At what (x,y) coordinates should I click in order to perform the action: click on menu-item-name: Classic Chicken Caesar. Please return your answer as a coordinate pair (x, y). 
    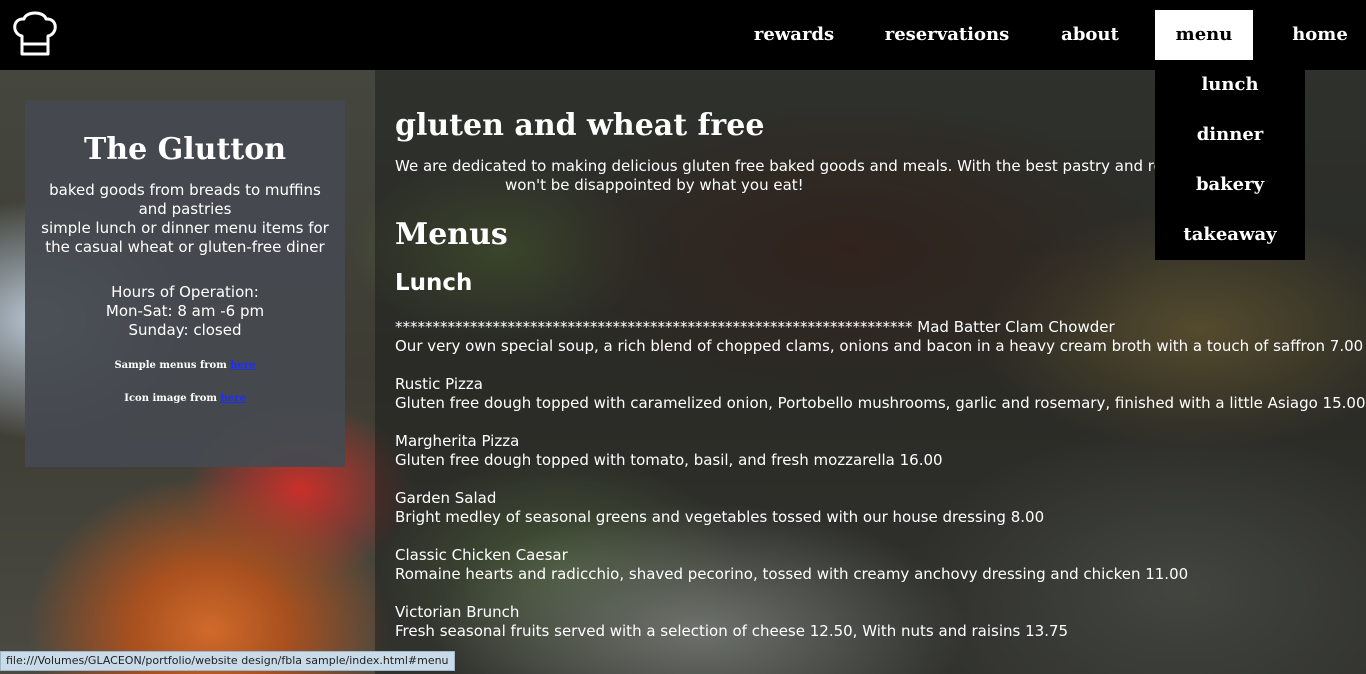
    Looking at the image, I should click on (481, 555).